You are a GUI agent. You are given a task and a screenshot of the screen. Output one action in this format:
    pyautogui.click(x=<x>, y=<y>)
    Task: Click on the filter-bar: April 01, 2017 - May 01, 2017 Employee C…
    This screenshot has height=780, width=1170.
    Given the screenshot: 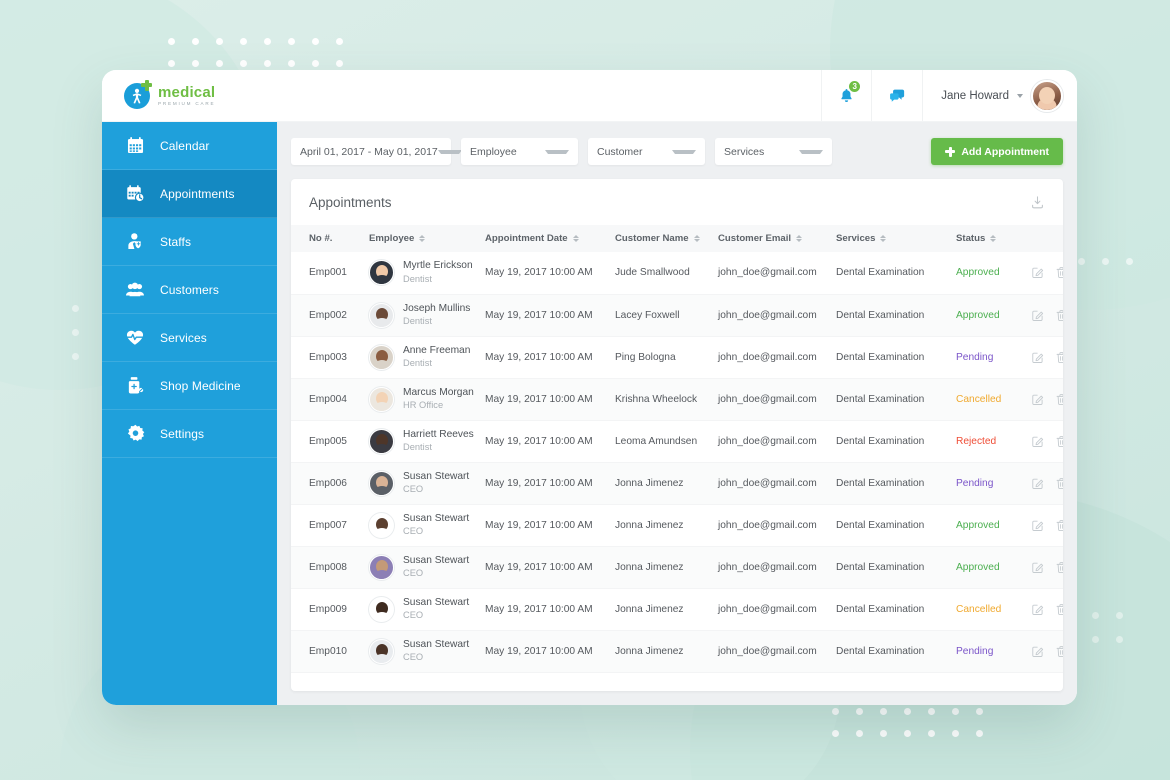 What is the action you would take?
    pyautogui.click(x=677, y=151)
    